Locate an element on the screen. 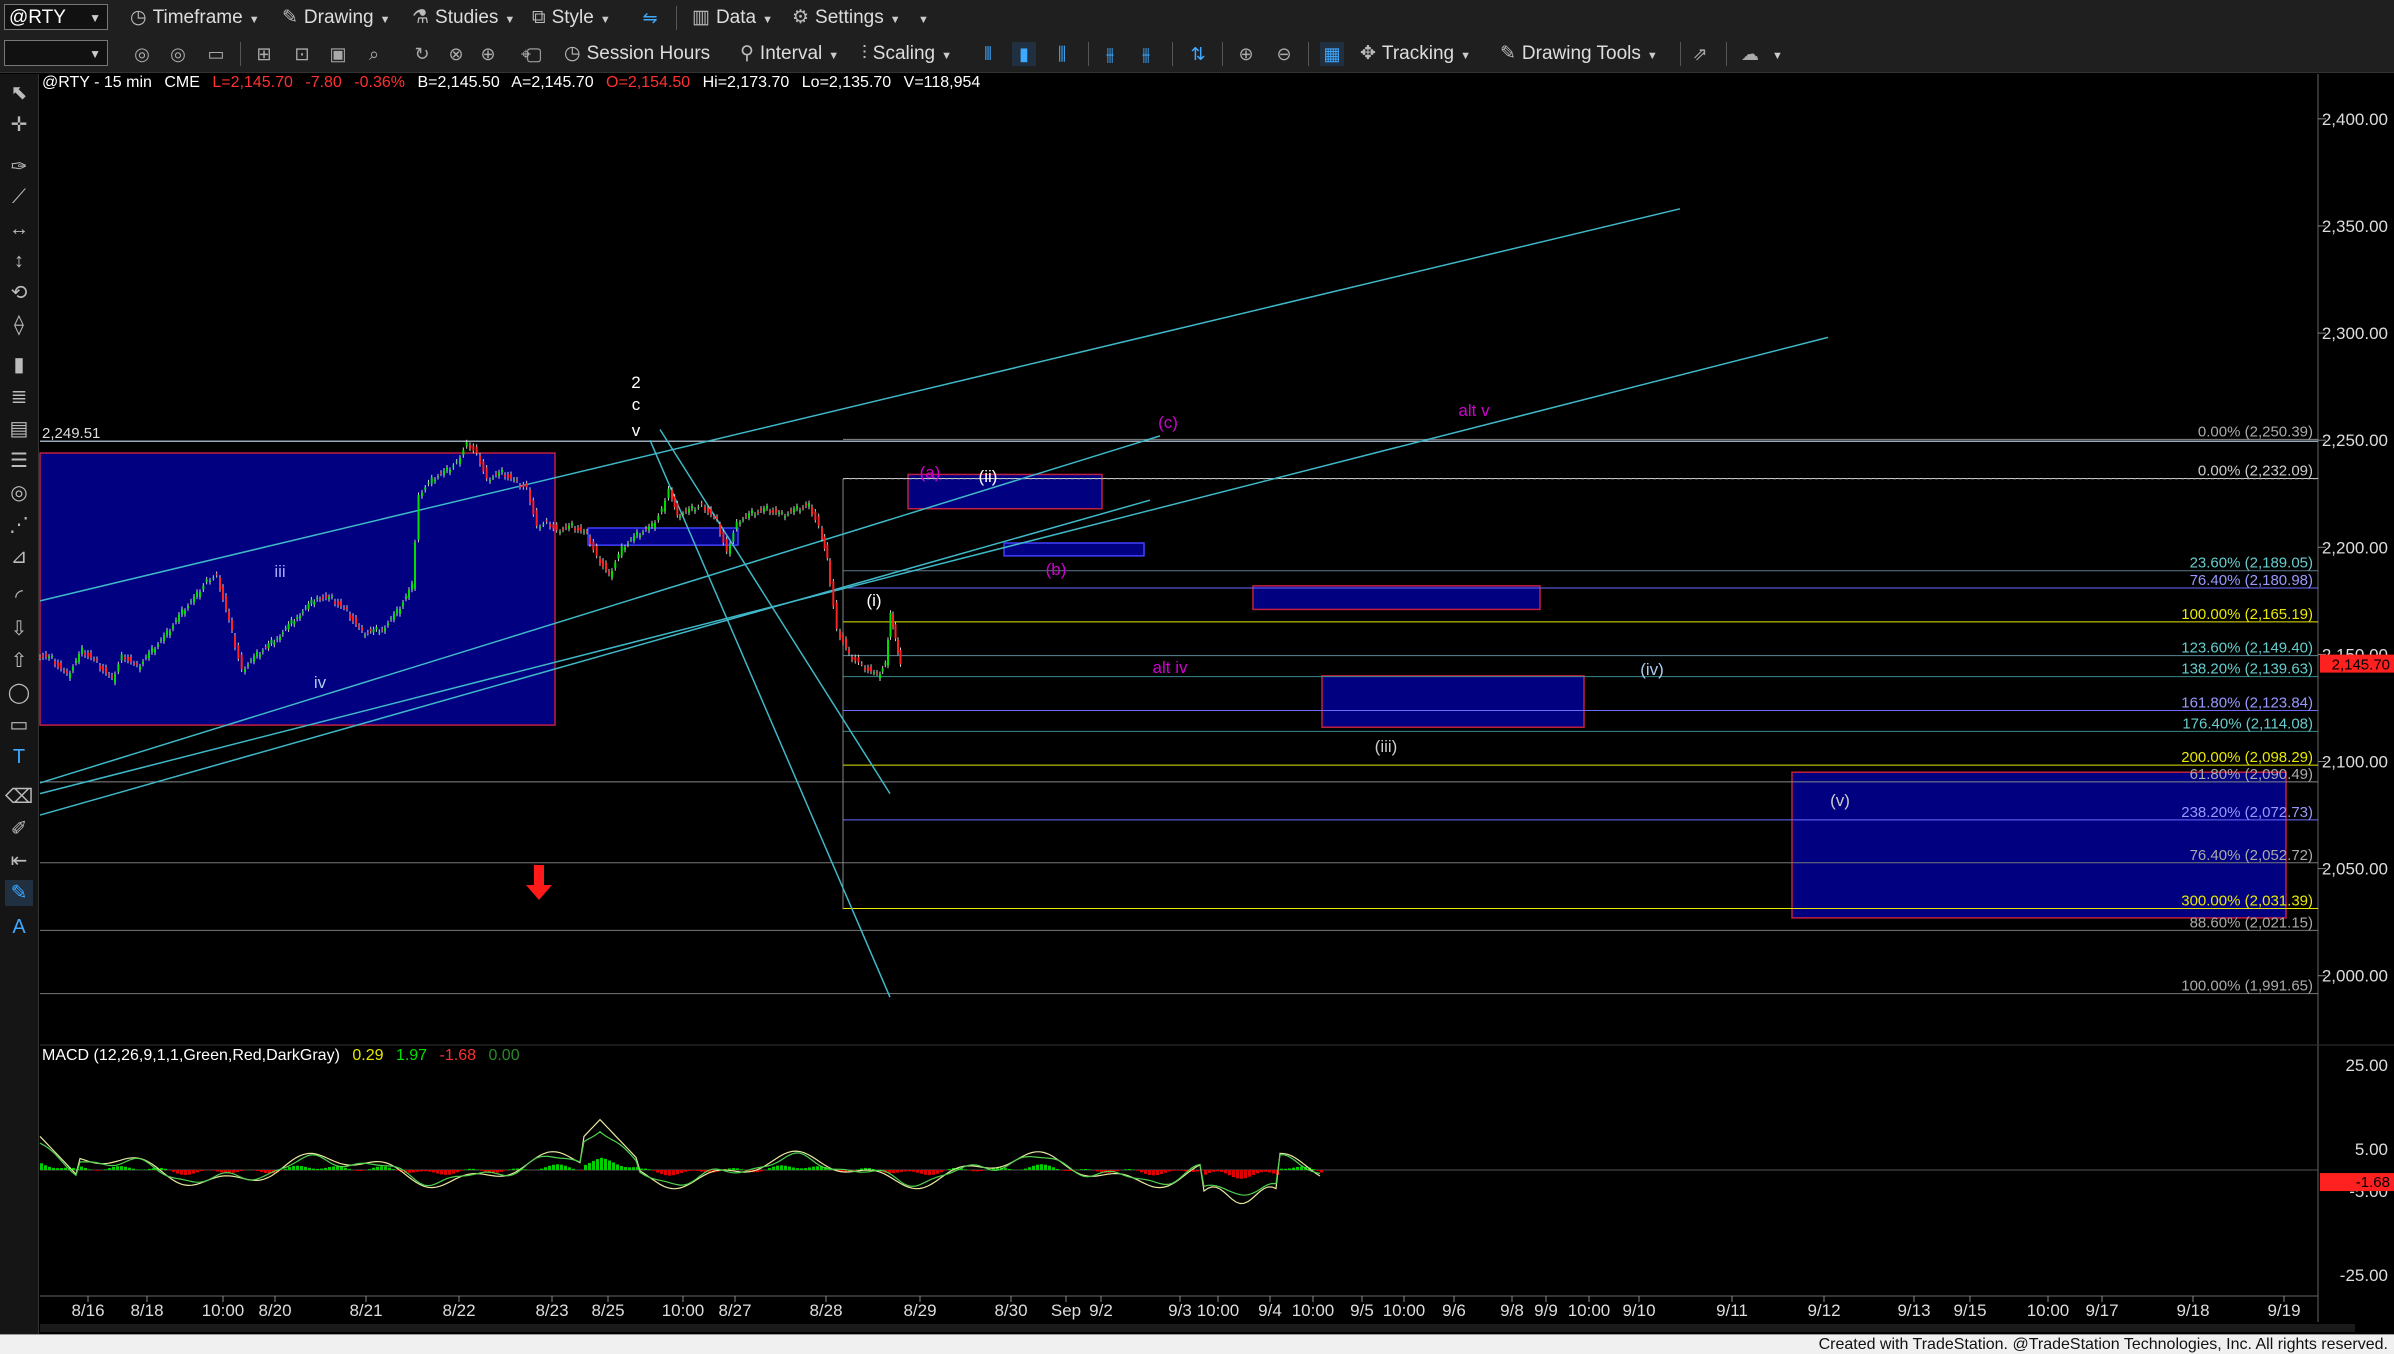 The width and height of the screenshot is (2394, 1354). refresh-icon: ↻ is located at coordinates (422, 54).